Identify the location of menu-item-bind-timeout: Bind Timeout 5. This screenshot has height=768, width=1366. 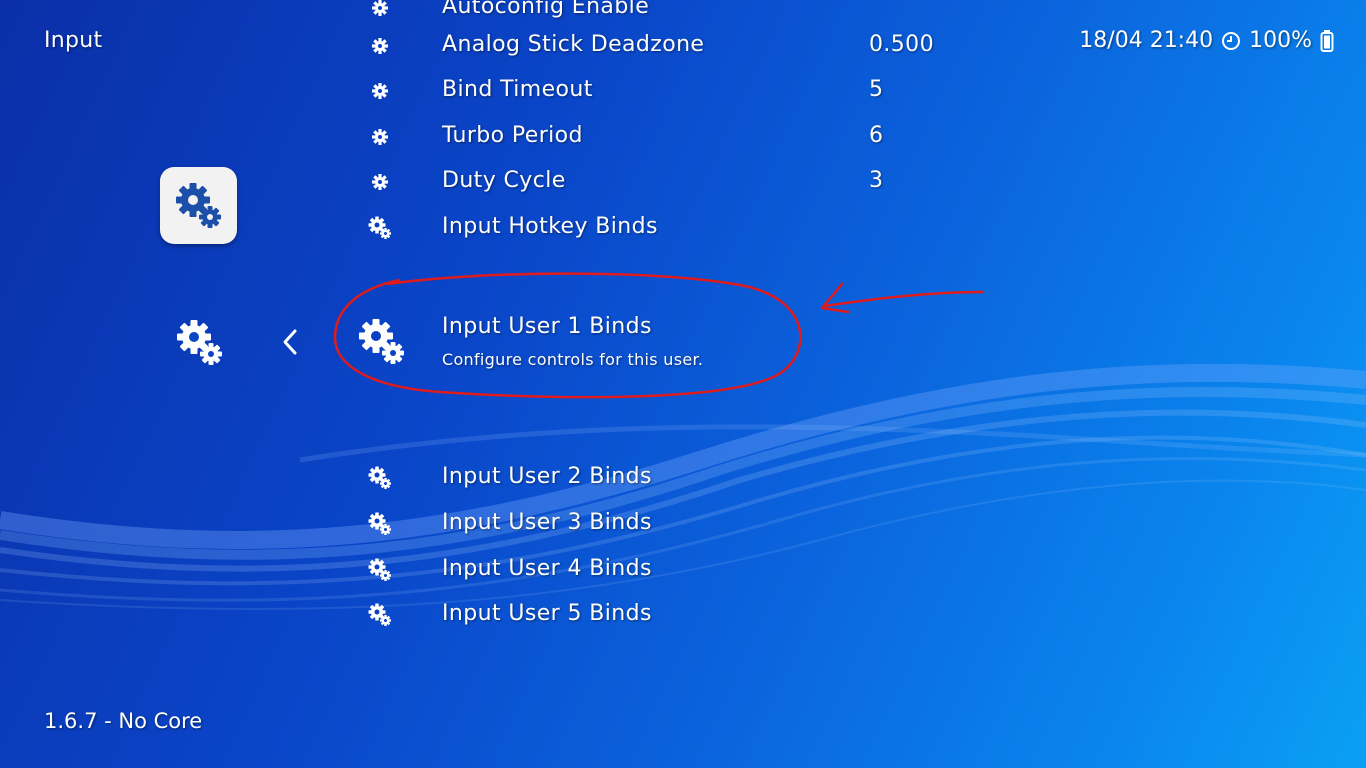
(660, 91).